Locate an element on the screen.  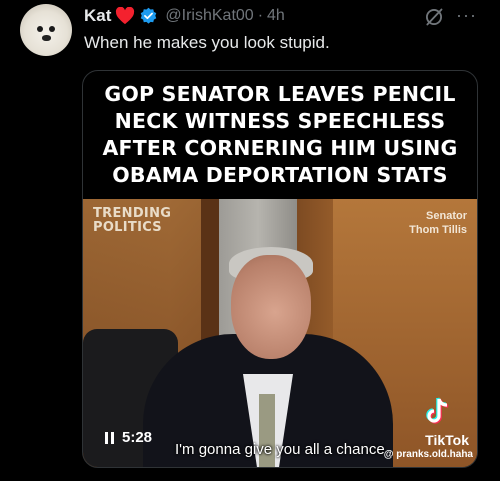
name-tag-line: Thom Tillis is located at coordinates (438, 230).